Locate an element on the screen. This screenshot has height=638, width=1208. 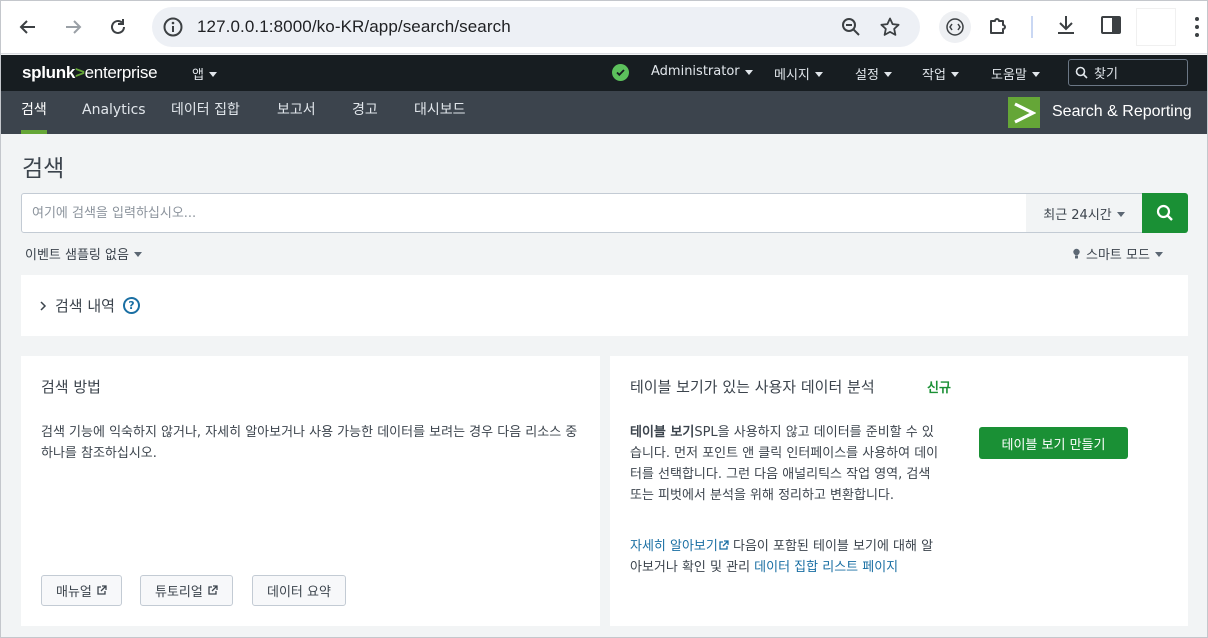
arrow-right-icon is located at coordinates (74, 27).